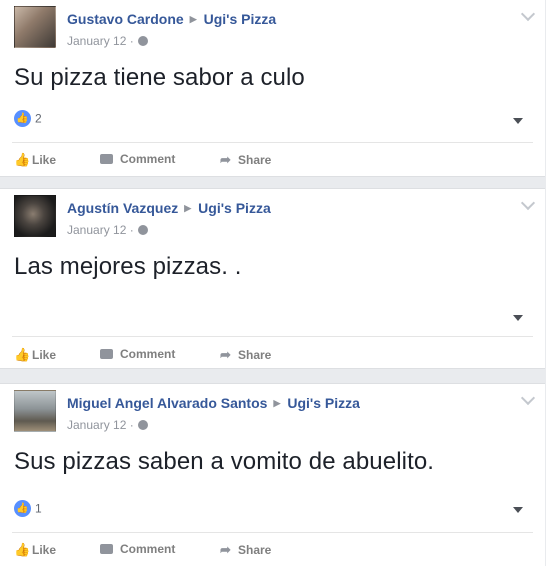 The width and height of the screenshot is (546, 566). I want to click on reaction-summary: 👍 2, so click(28, 118).